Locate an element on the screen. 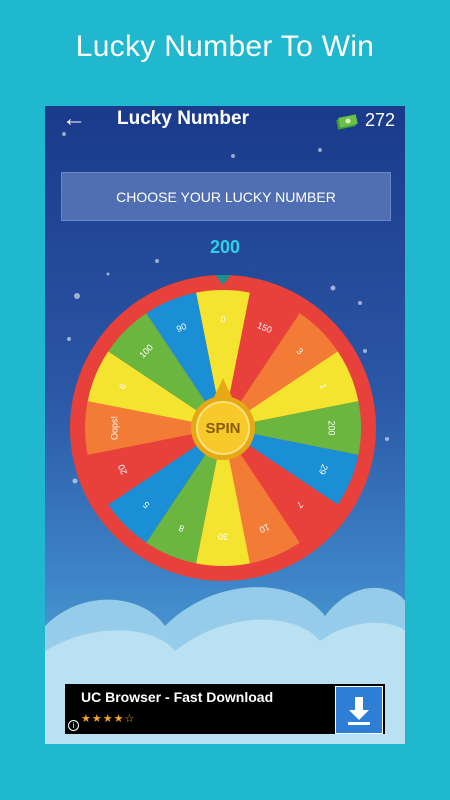 The image size is (450, 800). download-icon is located at coordinates (359, 710).